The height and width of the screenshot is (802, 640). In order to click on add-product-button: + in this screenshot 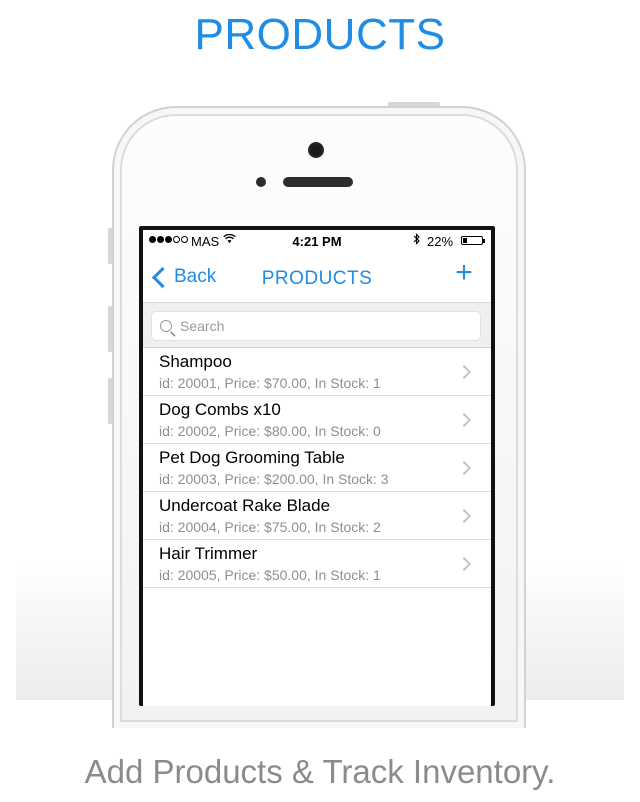, I will do `click(464, 273)`.